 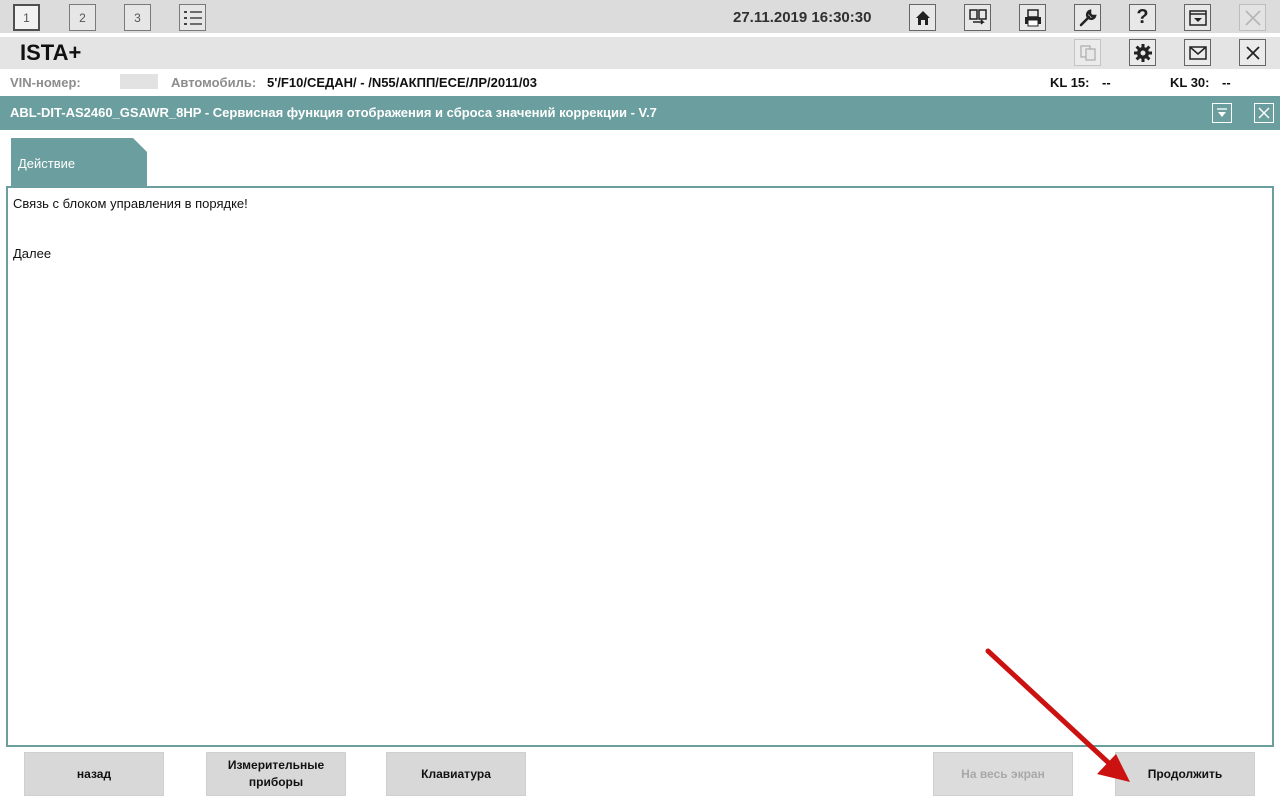 What do you see at coordinates (47, 163) in the screenshot?
I see `tab-label: Действие` at bounding box center [47, 163].